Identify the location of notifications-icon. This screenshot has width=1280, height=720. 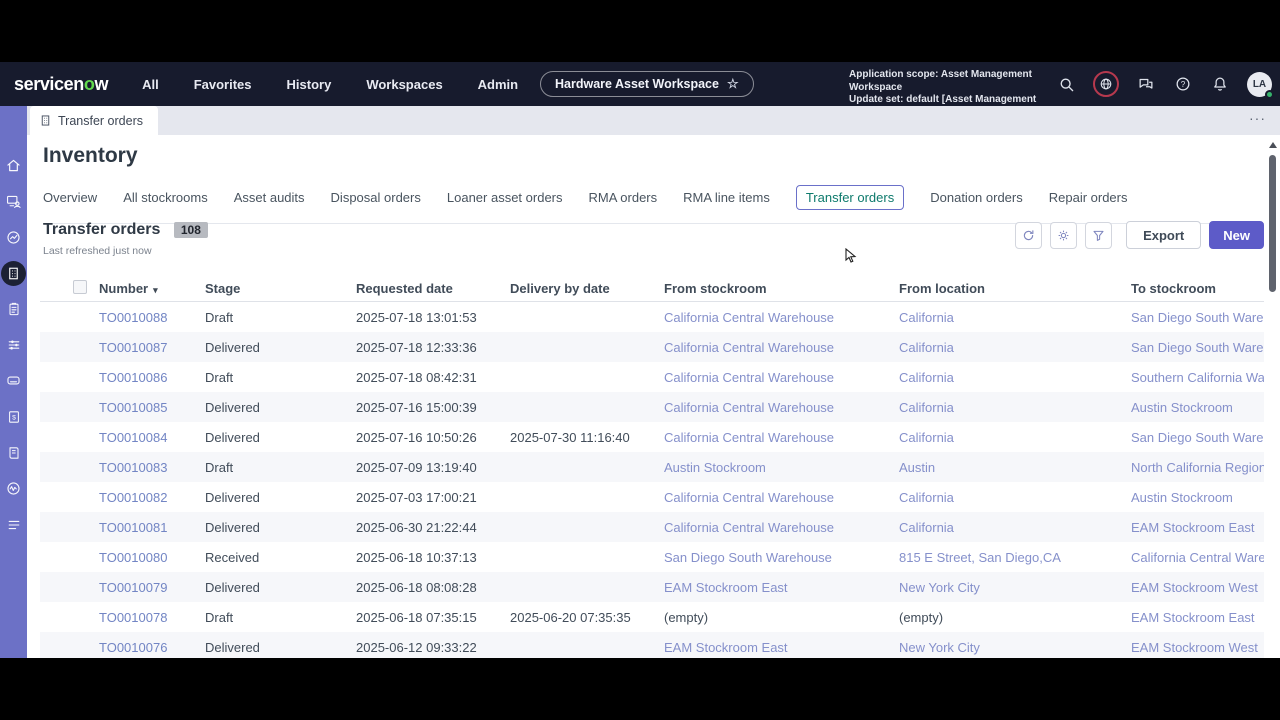
(1220, 84).